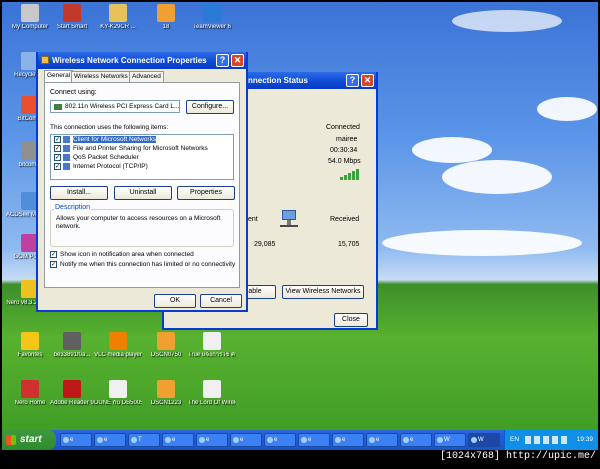 The height and width of the screenshot is (469, 600). Describe the element at coordinates (447, 440) in the screenshot. I see `taskbar-button-label: W` at that location.